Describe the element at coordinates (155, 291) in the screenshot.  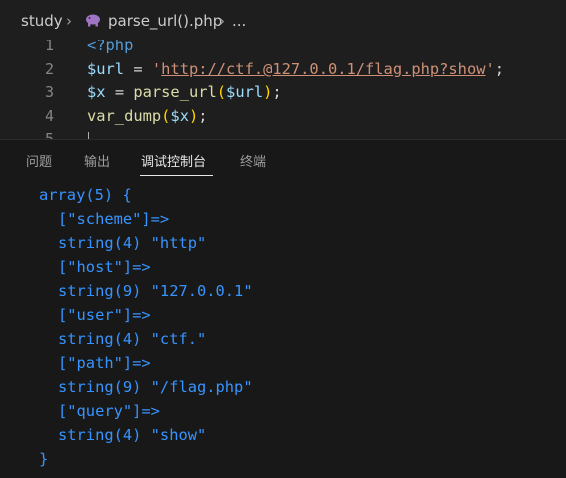
I see `console-line: string(9) "127.0.0.1"` at that location.